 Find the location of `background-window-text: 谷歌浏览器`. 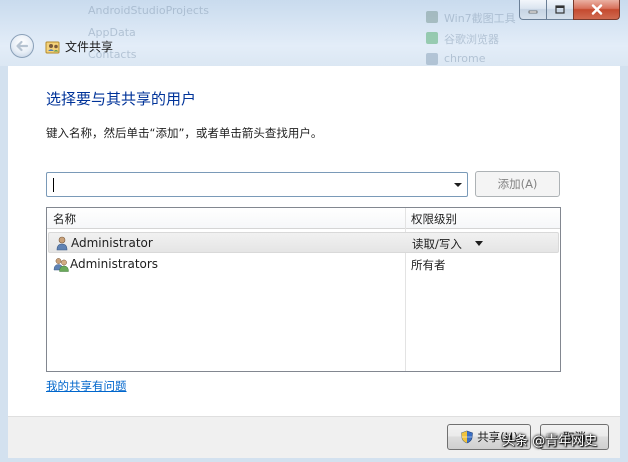

background-window-text: 谷歌浏览器 is located at coordinates (471, 39).